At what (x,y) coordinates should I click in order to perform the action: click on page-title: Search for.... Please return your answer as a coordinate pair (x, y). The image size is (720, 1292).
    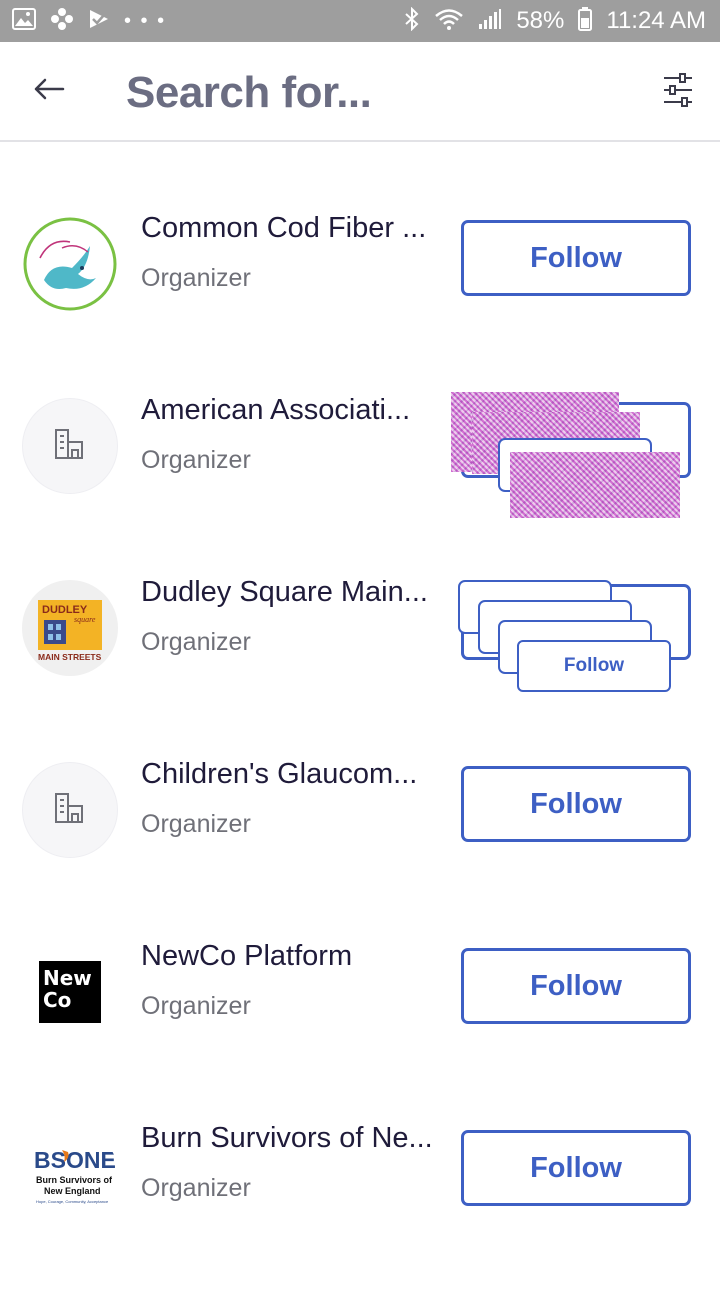
    Looking at the image, I should click on (249, 92).